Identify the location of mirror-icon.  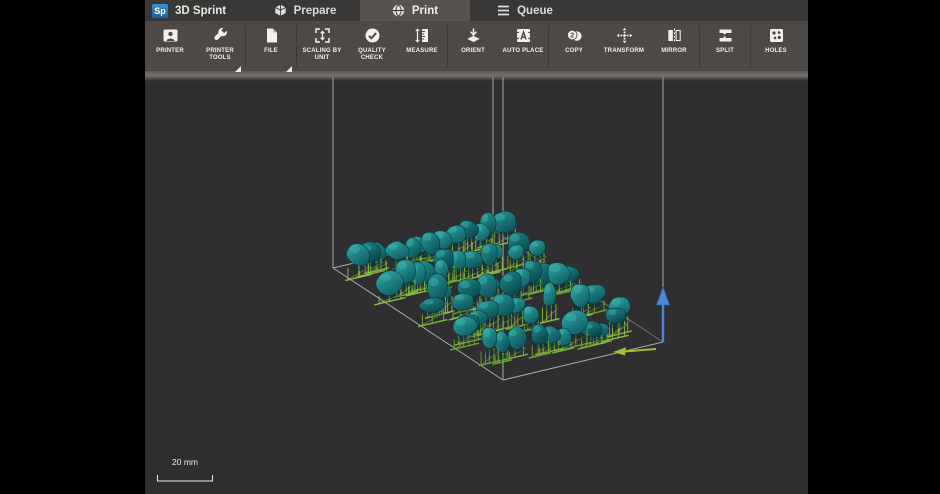
(674, 35).